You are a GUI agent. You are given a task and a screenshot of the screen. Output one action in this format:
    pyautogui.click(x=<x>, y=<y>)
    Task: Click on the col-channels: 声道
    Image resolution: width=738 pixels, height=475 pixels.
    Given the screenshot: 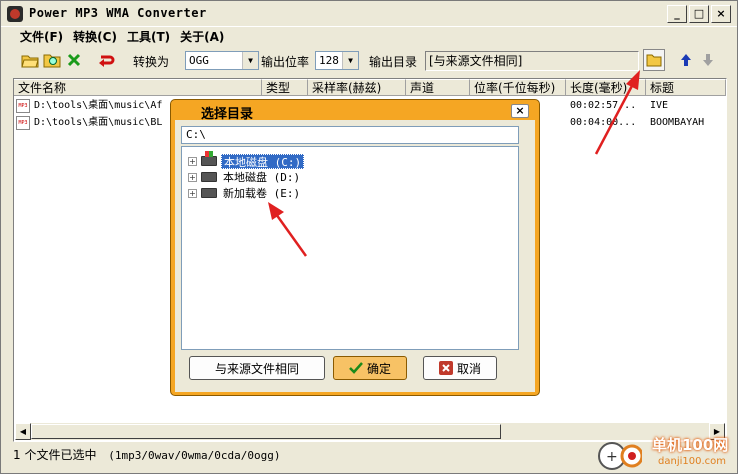 What is the action you would take?
    pyautogui.click(x=438, y=87)
    